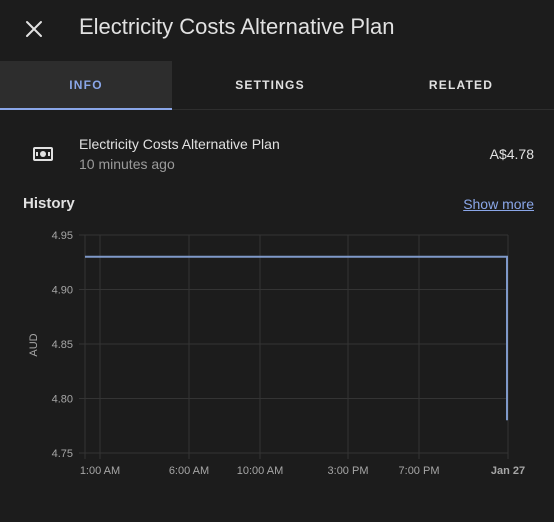 Image resolution: width=554 pixels, height=522 pixels. What do you see at coordinates (100, 471) in the screenshot?
I see `x-tick-label: 1:00 AM` at bounding box center [100, 471].